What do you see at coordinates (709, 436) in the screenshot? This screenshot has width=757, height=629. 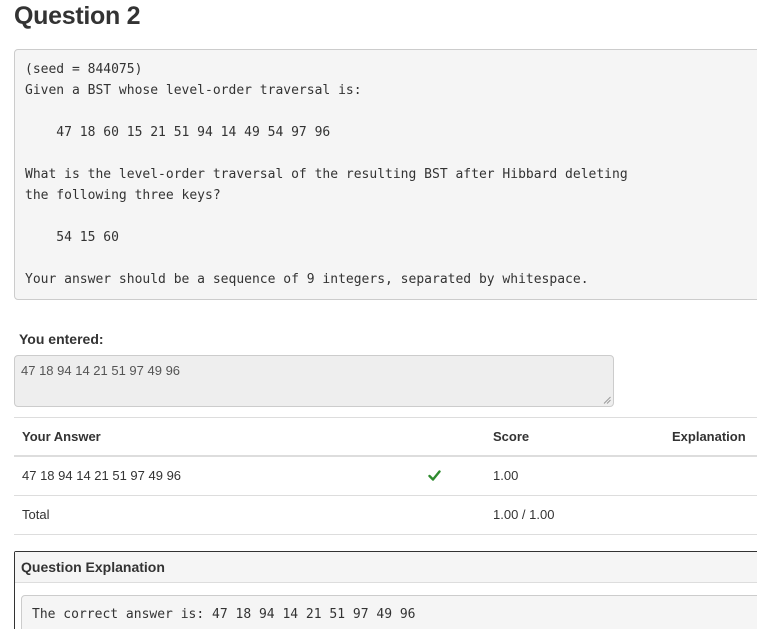 I see `header-explanation: Explanation` at bounding box center [709, 436].